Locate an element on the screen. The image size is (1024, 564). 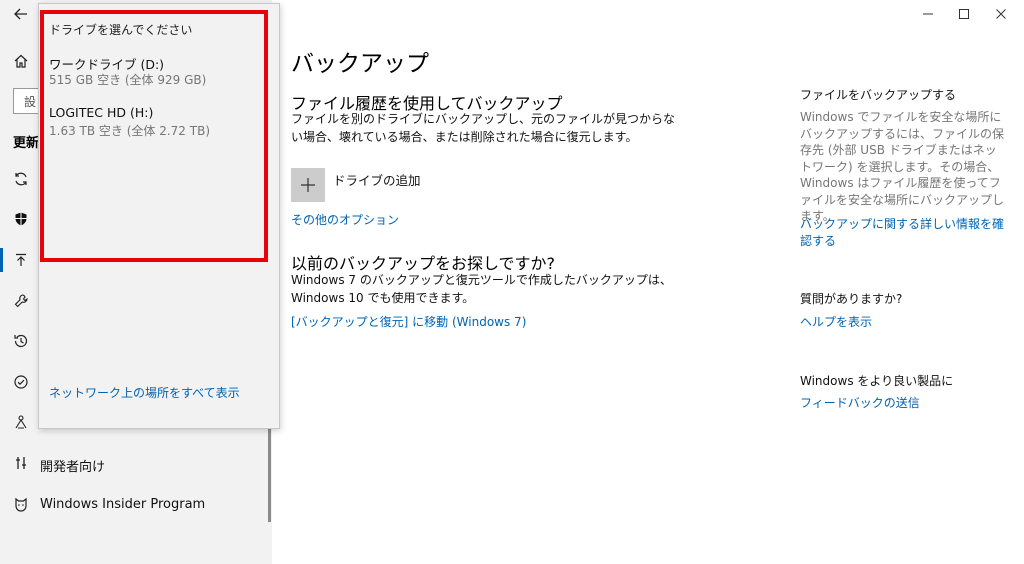
maximize-button is located at coordinates (964, 14).